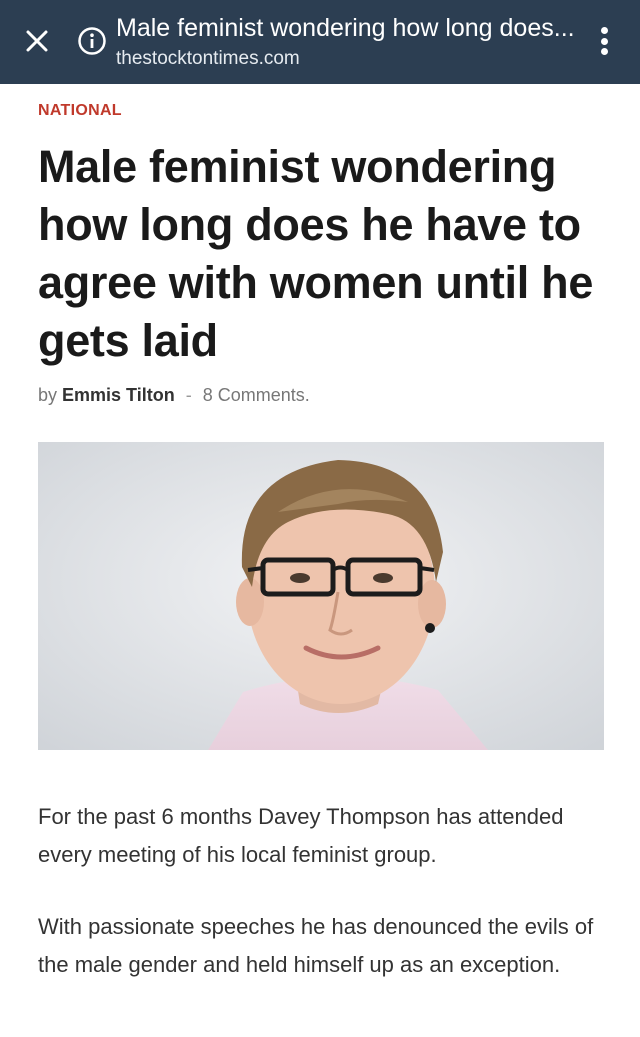  Describe the element at coordinates (92, 41) in the screenshot. I see `info-icon` at that location.